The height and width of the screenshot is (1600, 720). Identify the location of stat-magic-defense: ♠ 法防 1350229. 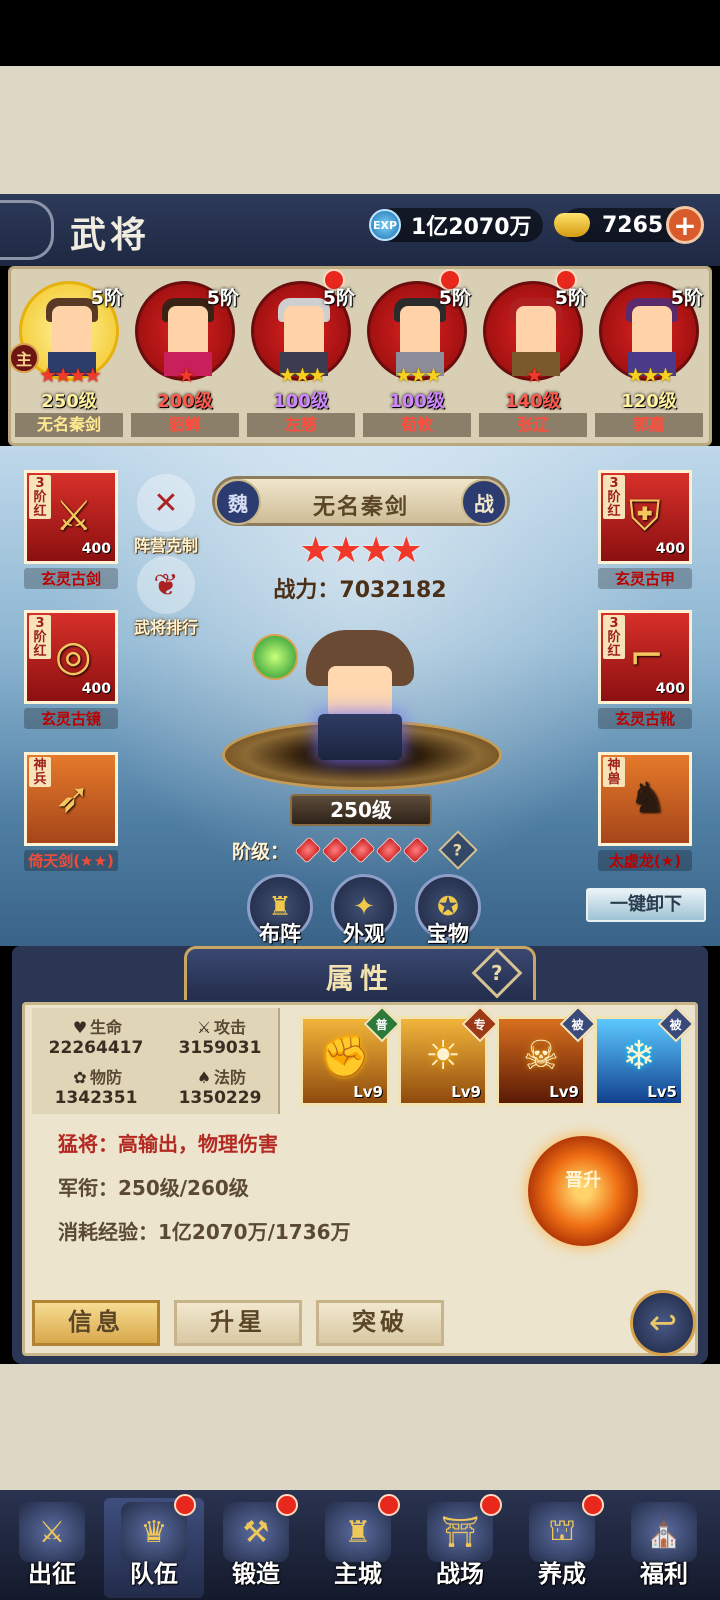
(220, 1088).